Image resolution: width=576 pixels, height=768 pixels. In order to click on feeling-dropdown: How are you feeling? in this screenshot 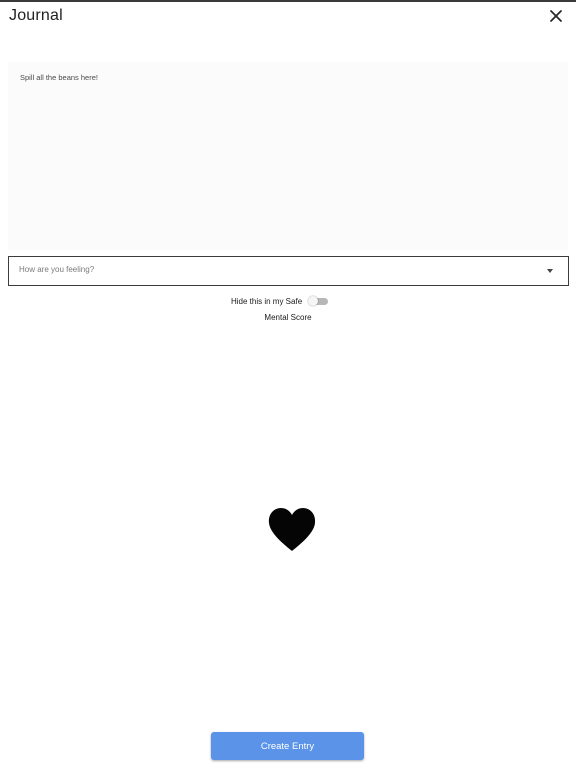, I will do `click(288, 271)`.